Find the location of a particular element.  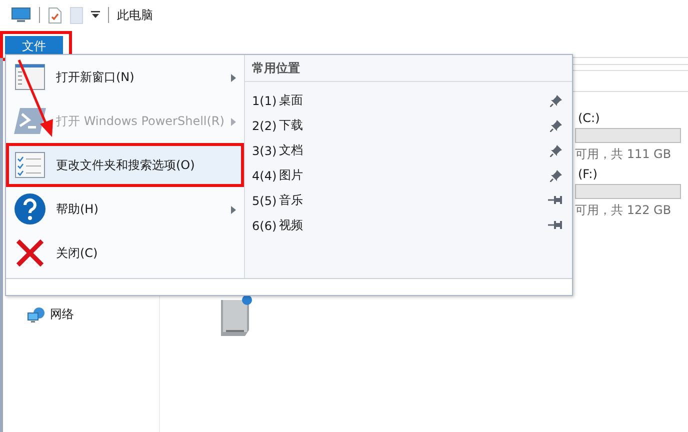

menu-item-label: 更改文件夹和搜索选项(O) is located at coordinates (125, 165).